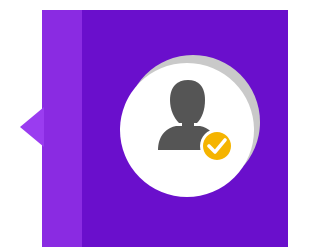 This screenshot has height=247, width=320. Describe the element at coordinates (217, 146) in the screenshot. I see `checkmark-icon` at that location.